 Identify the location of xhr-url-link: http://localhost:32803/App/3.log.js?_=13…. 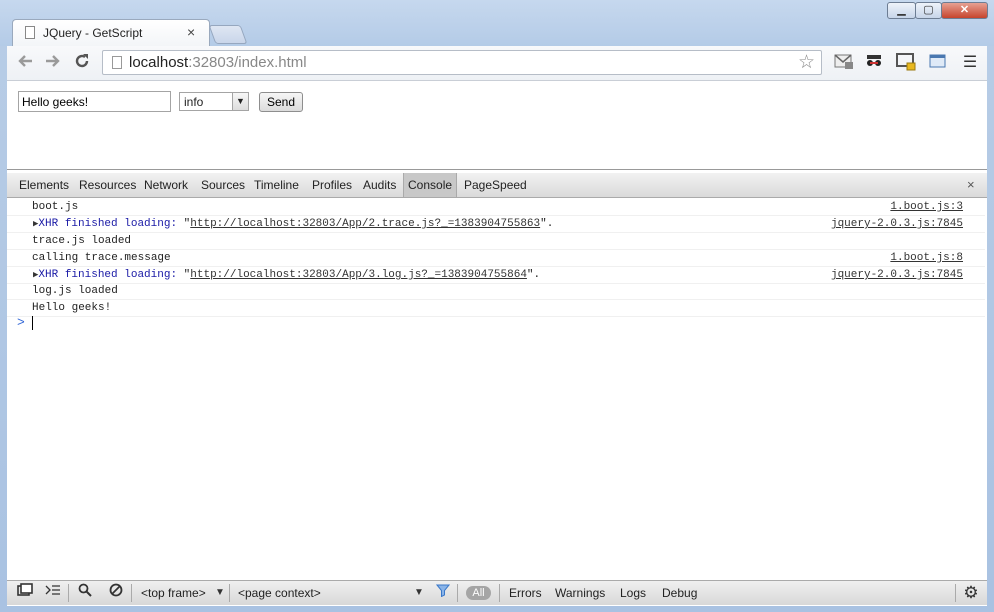
(358, 275).